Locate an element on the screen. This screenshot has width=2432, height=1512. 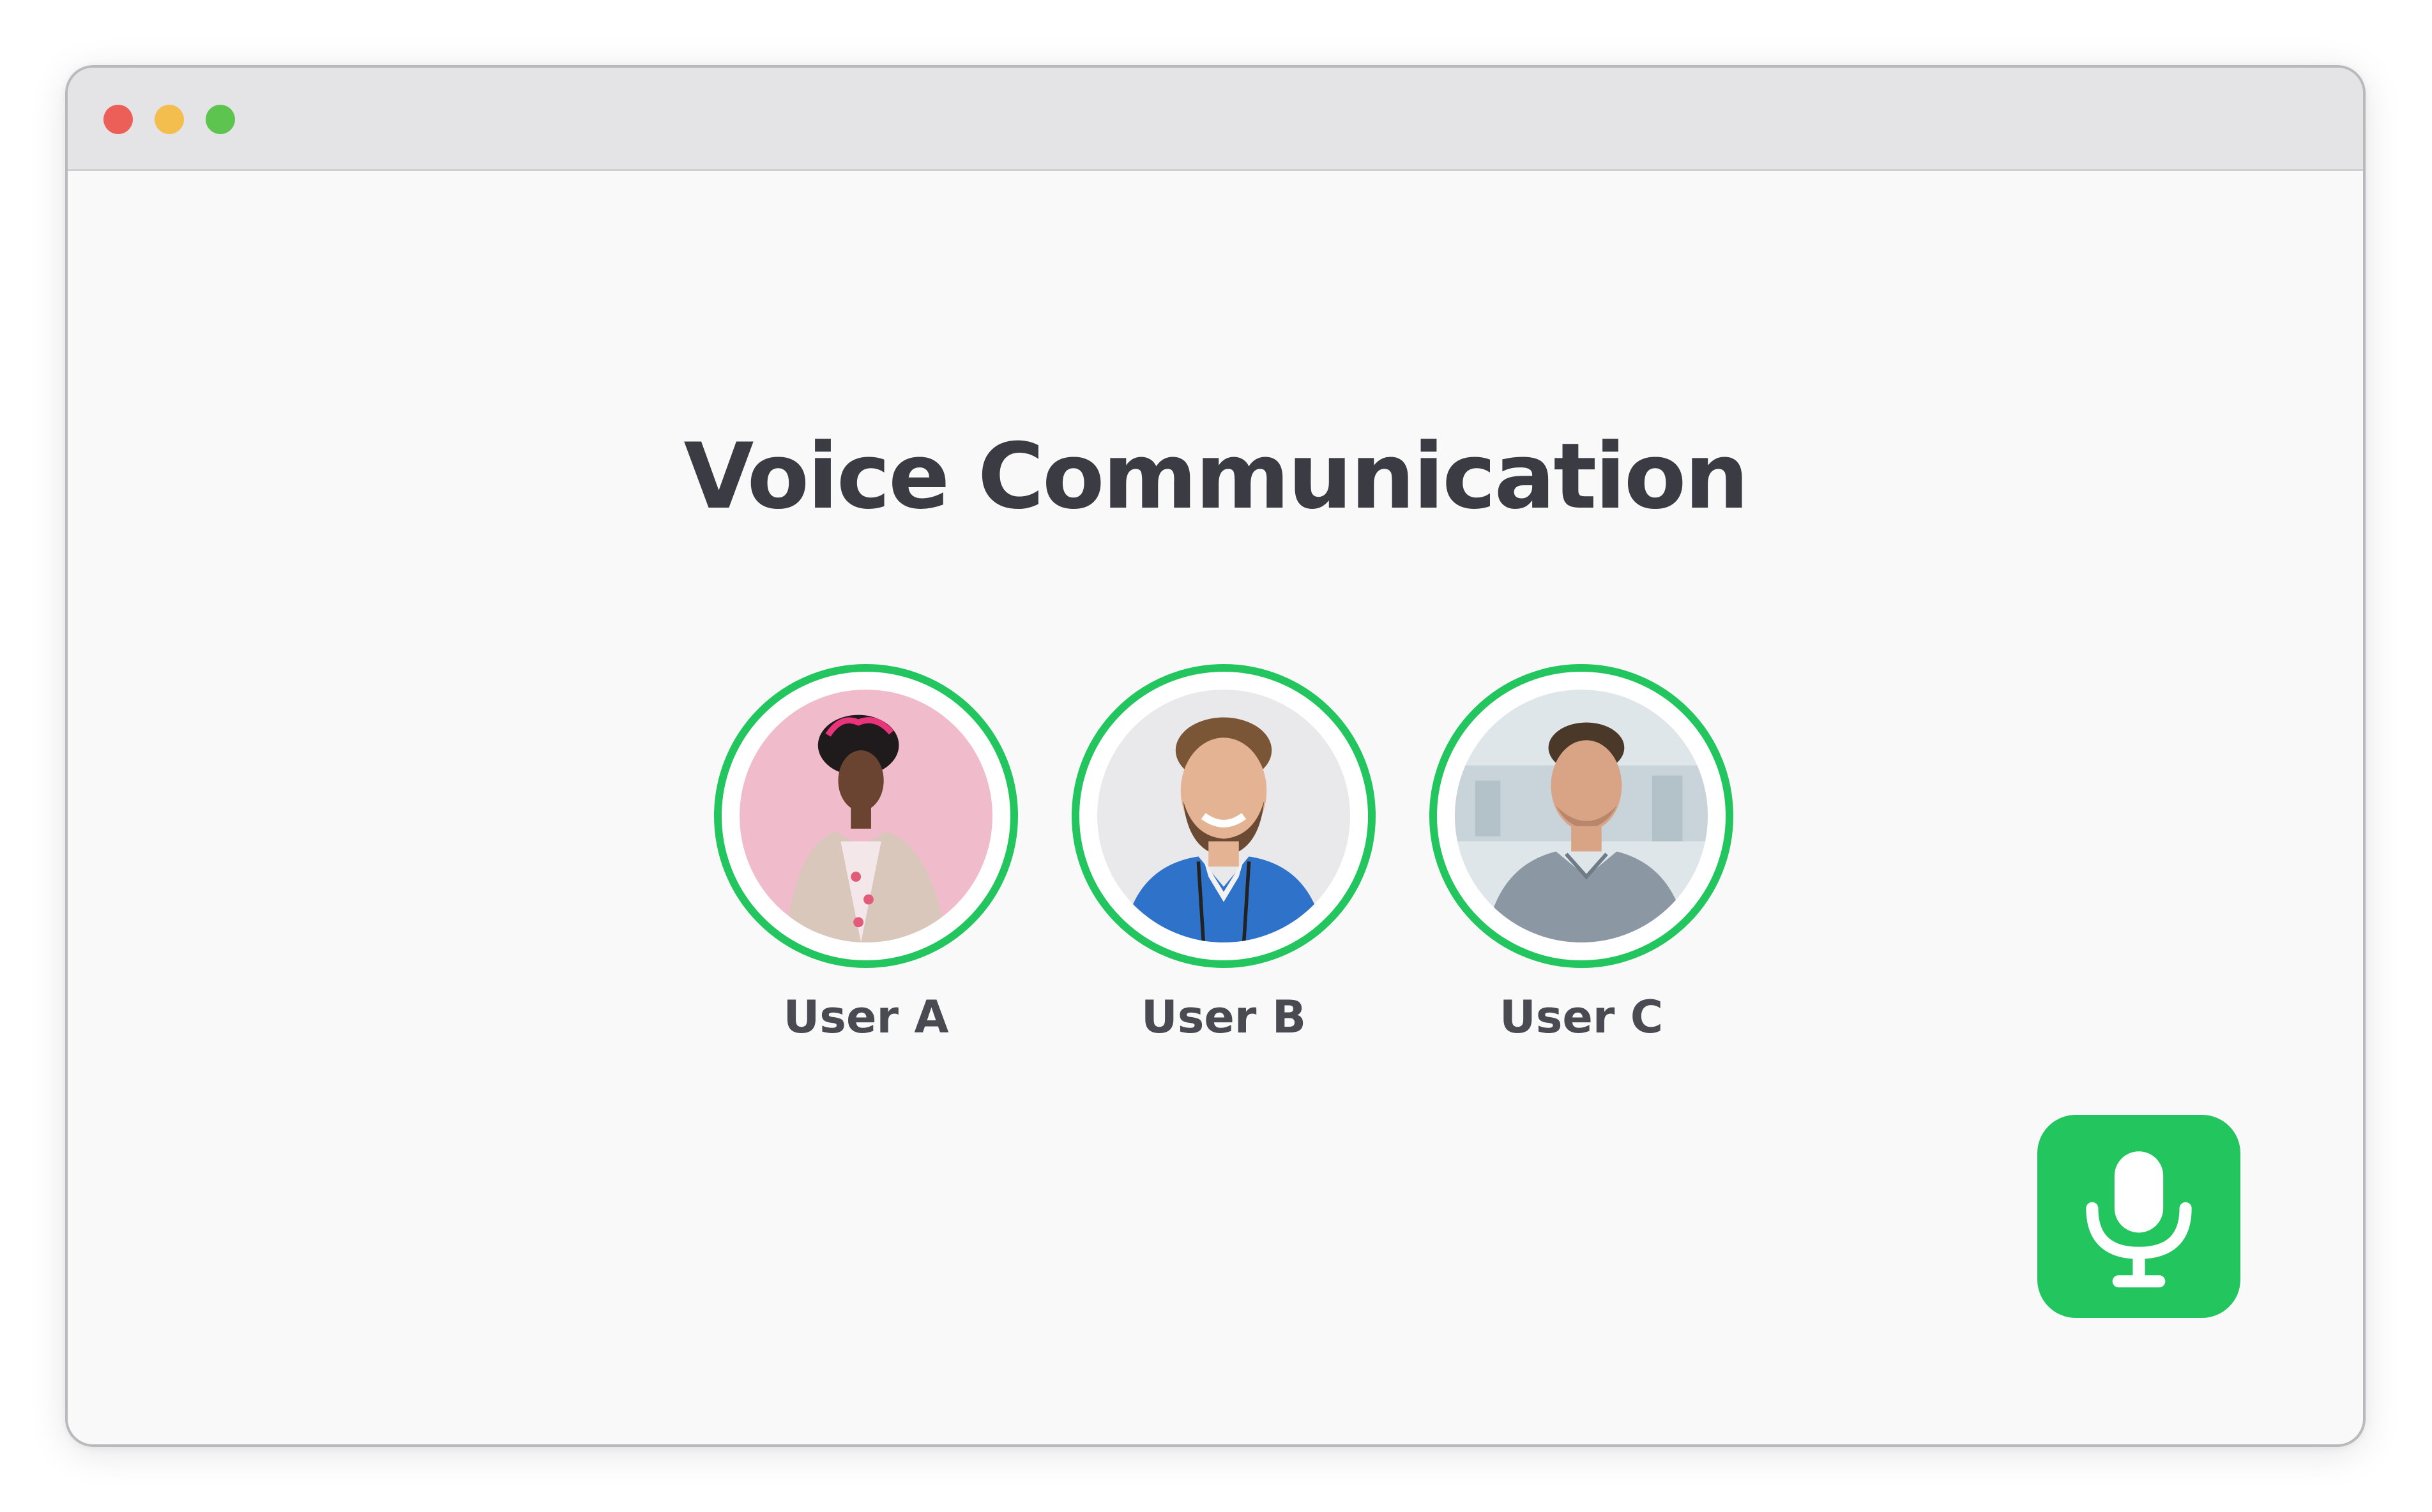
participant-user-a: User A is located at coordinates (866, 852).